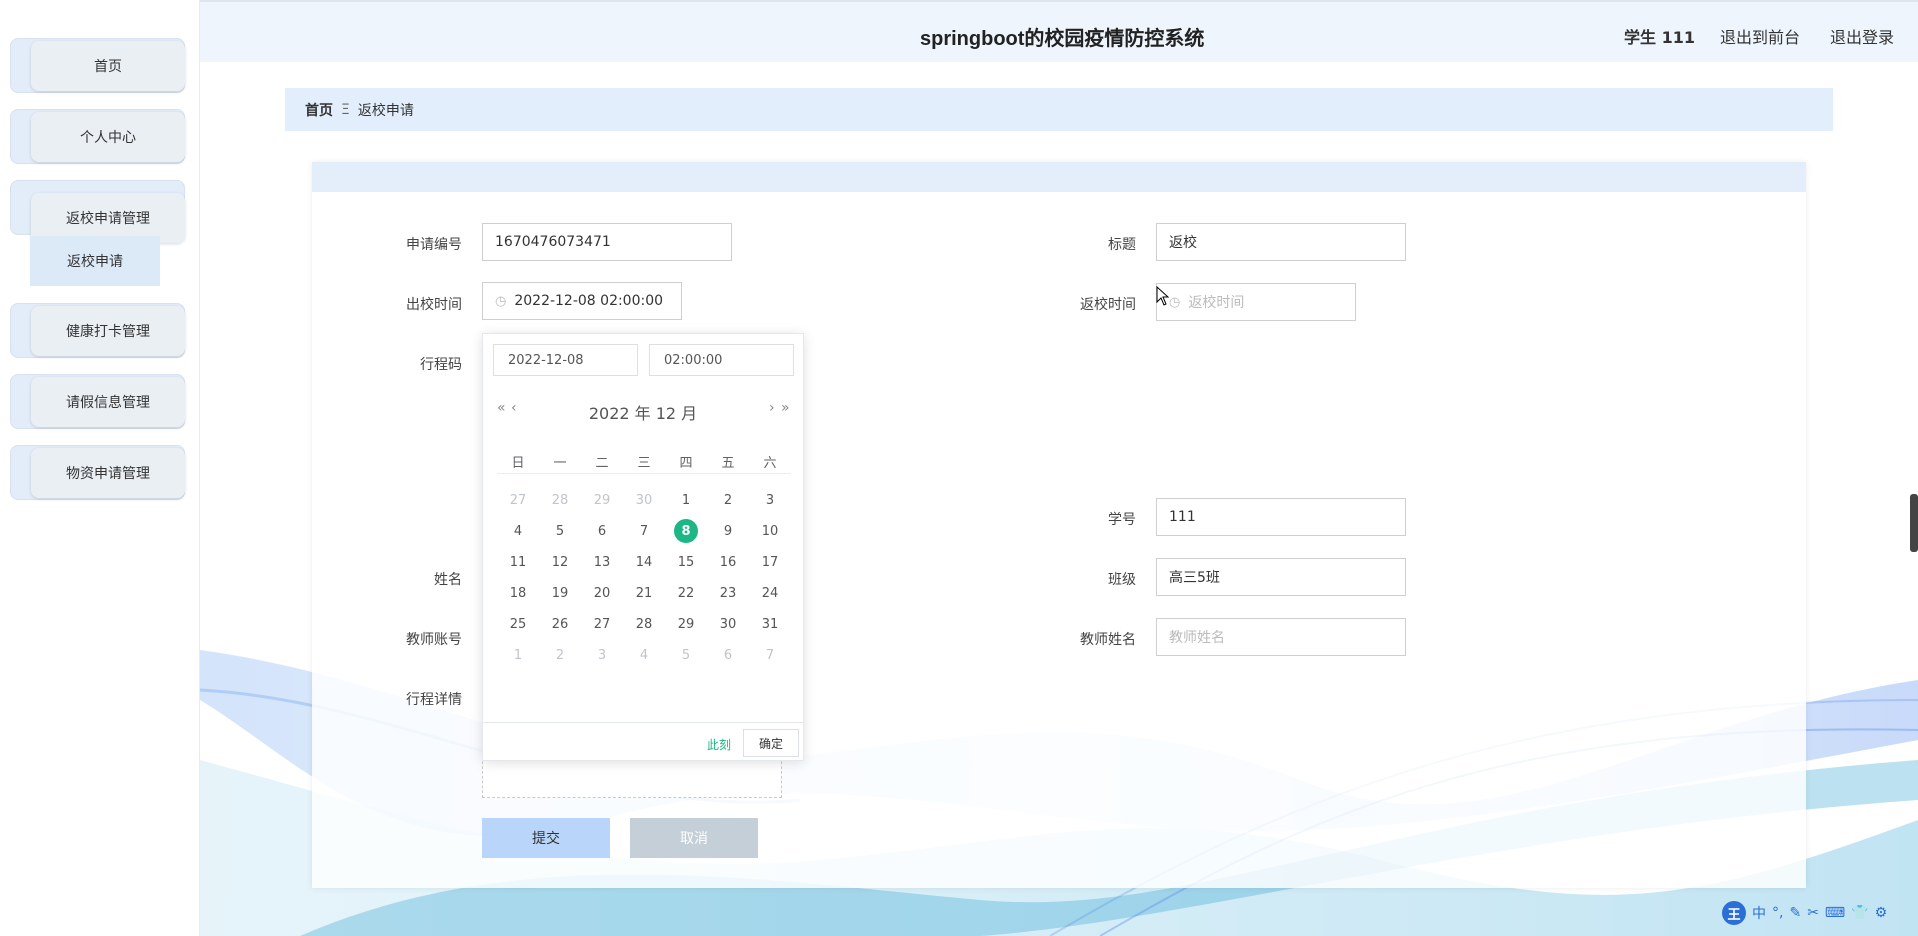 The width and height of the screenshot is (1918, 936). I want to click on weekday-label: 六, so click(770, 463).